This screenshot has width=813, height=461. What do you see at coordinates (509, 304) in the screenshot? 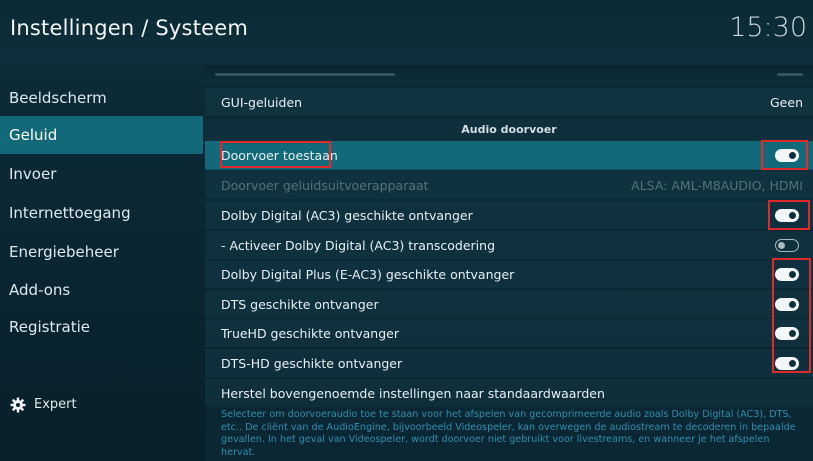
I see `setting-dts-receiver: DTS geschikte ontvanger` at bounding box center [509, 304].